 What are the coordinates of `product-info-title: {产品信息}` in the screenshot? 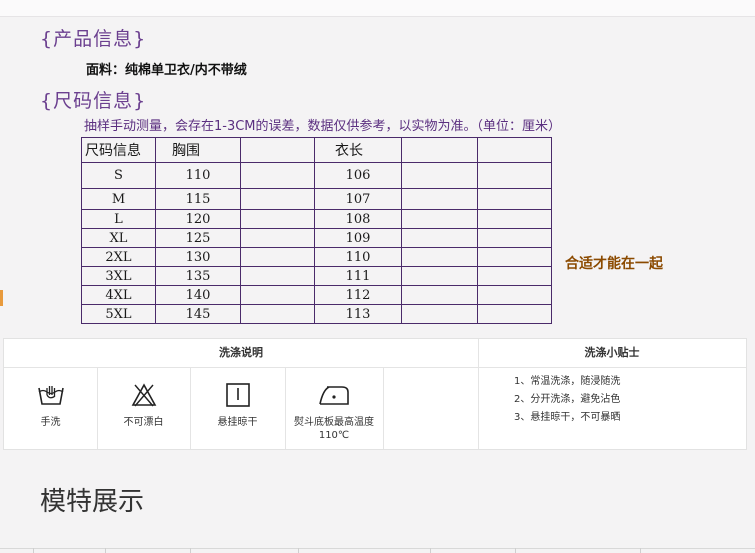 It's located at (93, 39).